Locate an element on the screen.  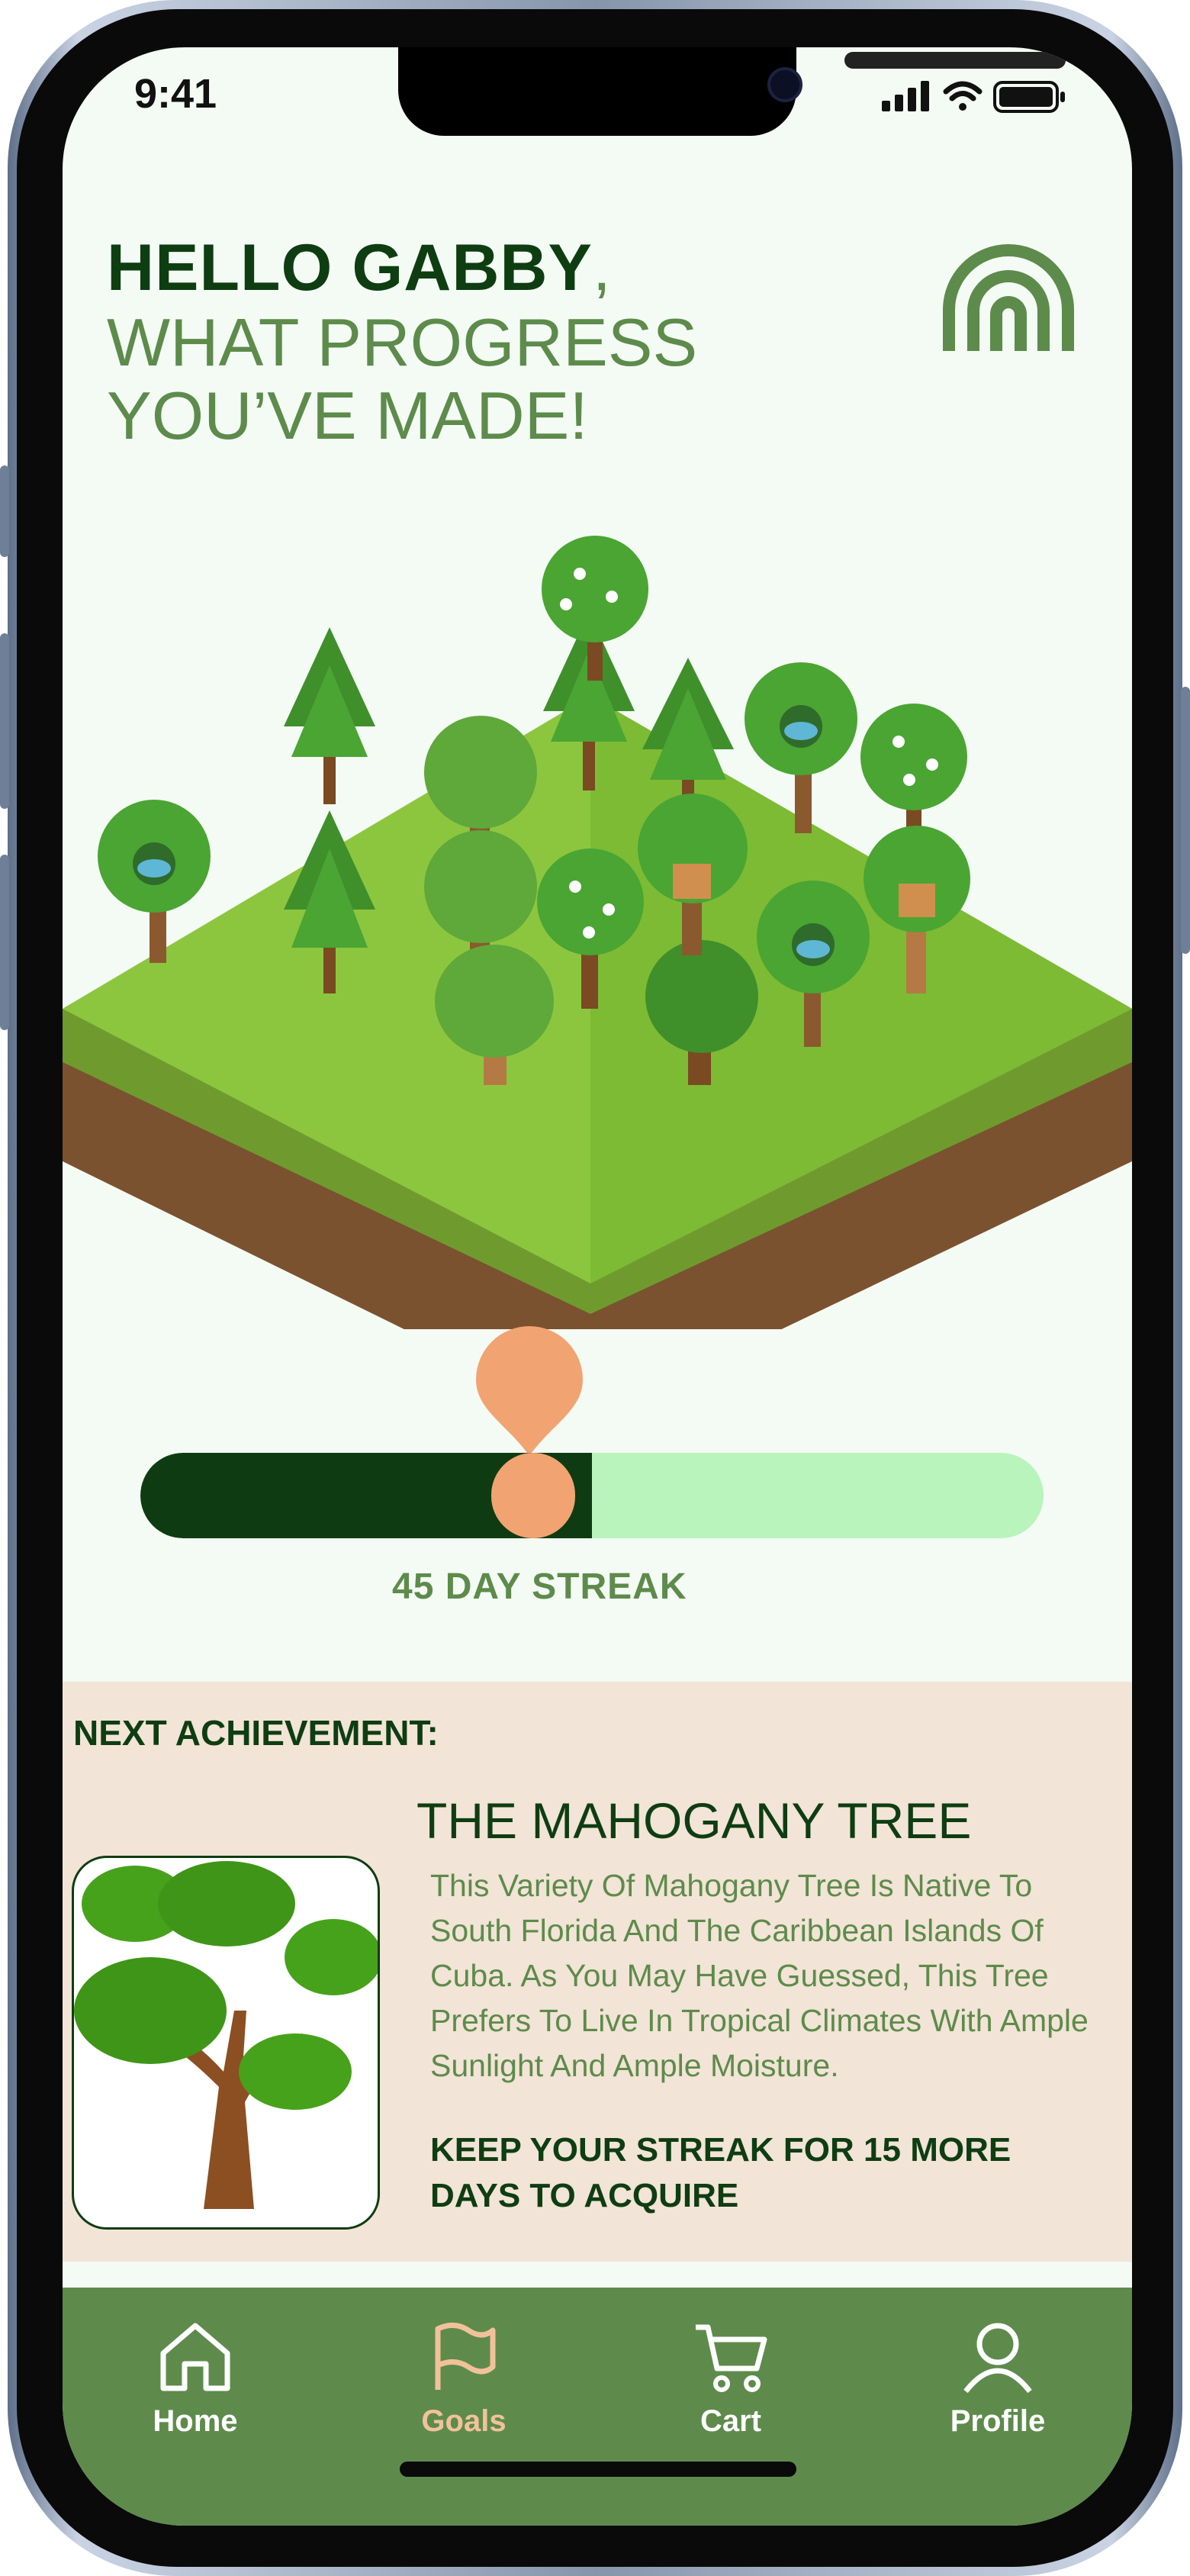
flower-tree is located at coordinates (595, 608).